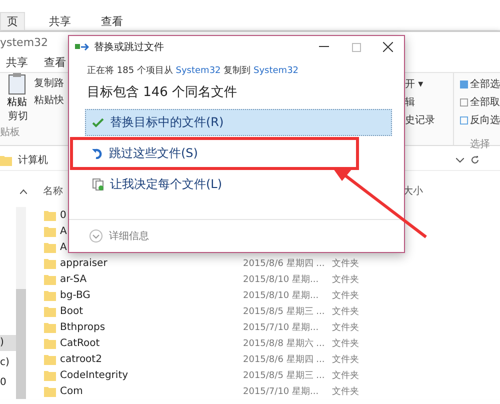 The image size is (500, 404). What do you see at coordinates (214, 153) in the screenshot?
I see `option-button: 跳过这些文件(S)` at bounding box center [214, 153].